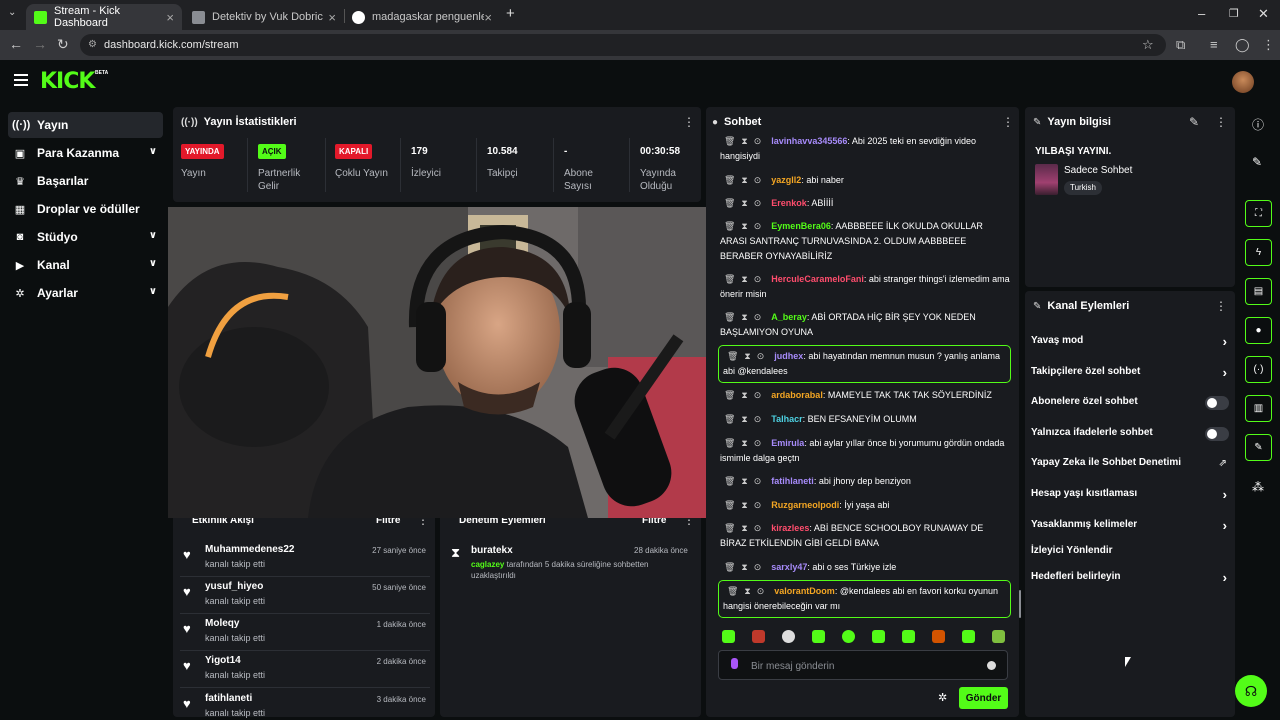 This screenshot has height=720, width=1280. Describe the element at coordinates (1258, 447) in the screenshot. I see `wrench-widget-button: ✎` at that location.